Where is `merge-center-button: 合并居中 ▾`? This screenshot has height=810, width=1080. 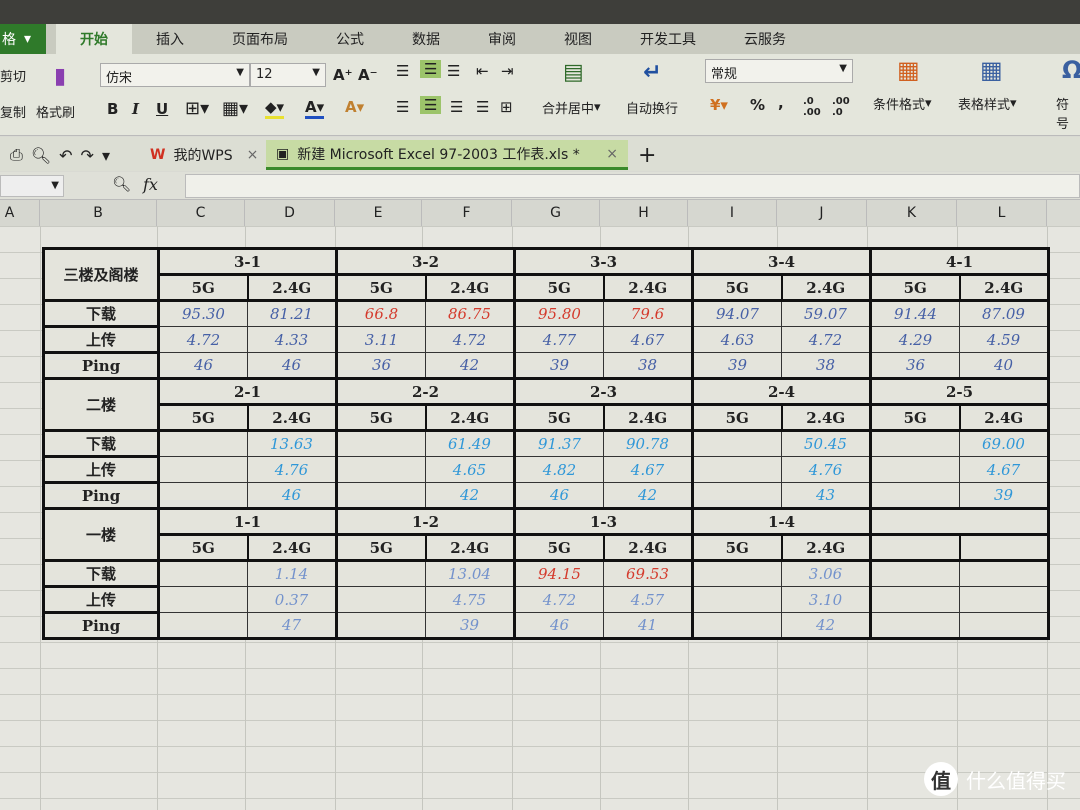 merge-center-button: 合并居中 ▾ is located at coordinates (571, 107).